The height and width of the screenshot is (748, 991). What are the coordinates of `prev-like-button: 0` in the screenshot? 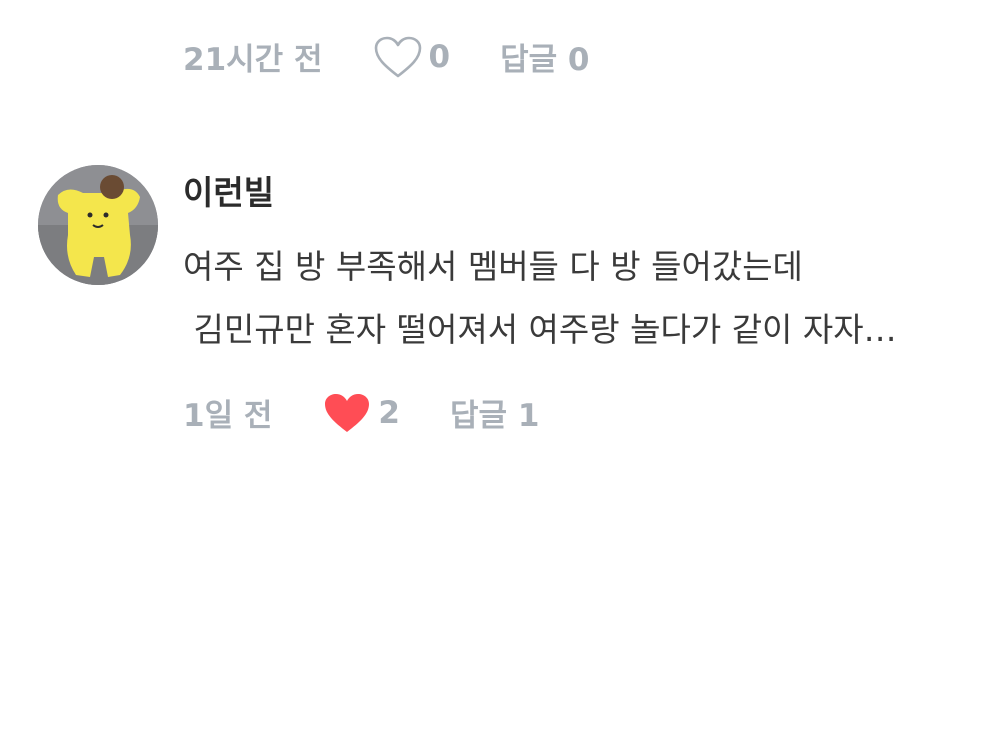 It's located at (412, 57).